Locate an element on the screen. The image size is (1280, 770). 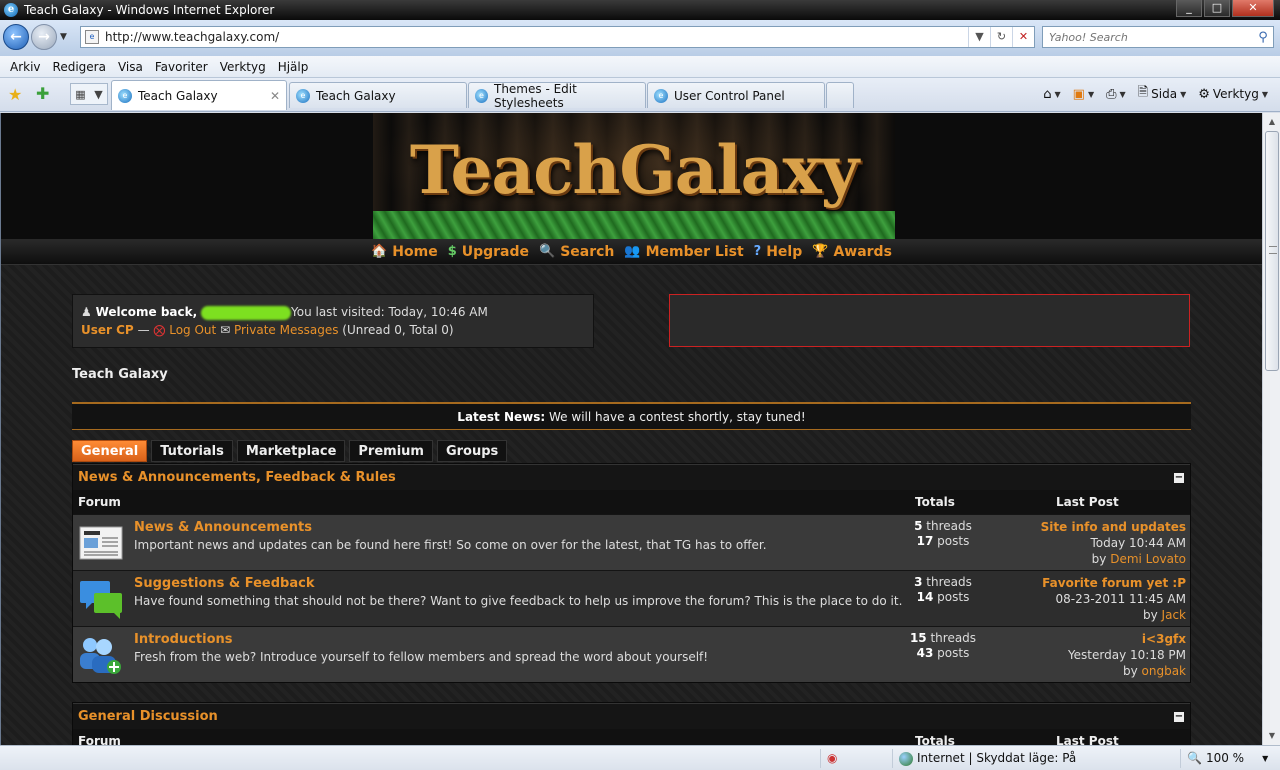
search-icon: ⚲ is located at coordinates (1263, 37).